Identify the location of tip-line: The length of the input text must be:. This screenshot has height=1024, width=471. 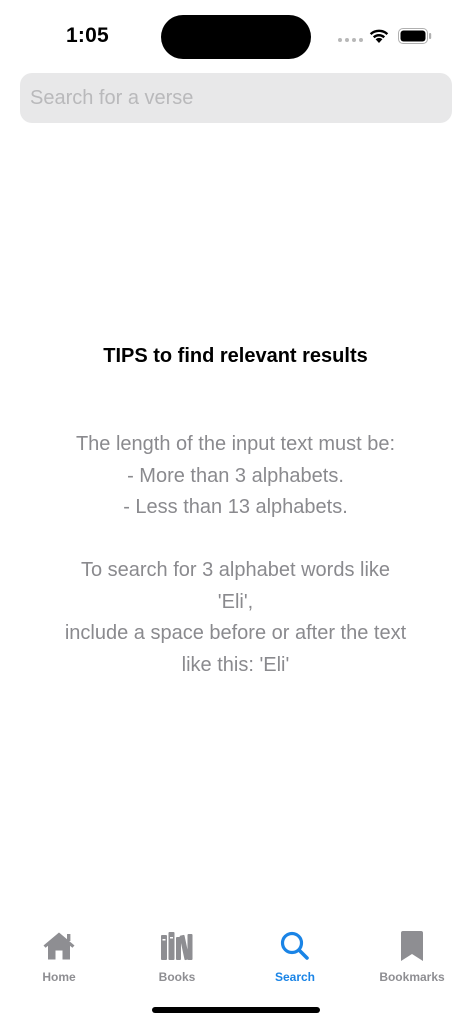
(235, 444).